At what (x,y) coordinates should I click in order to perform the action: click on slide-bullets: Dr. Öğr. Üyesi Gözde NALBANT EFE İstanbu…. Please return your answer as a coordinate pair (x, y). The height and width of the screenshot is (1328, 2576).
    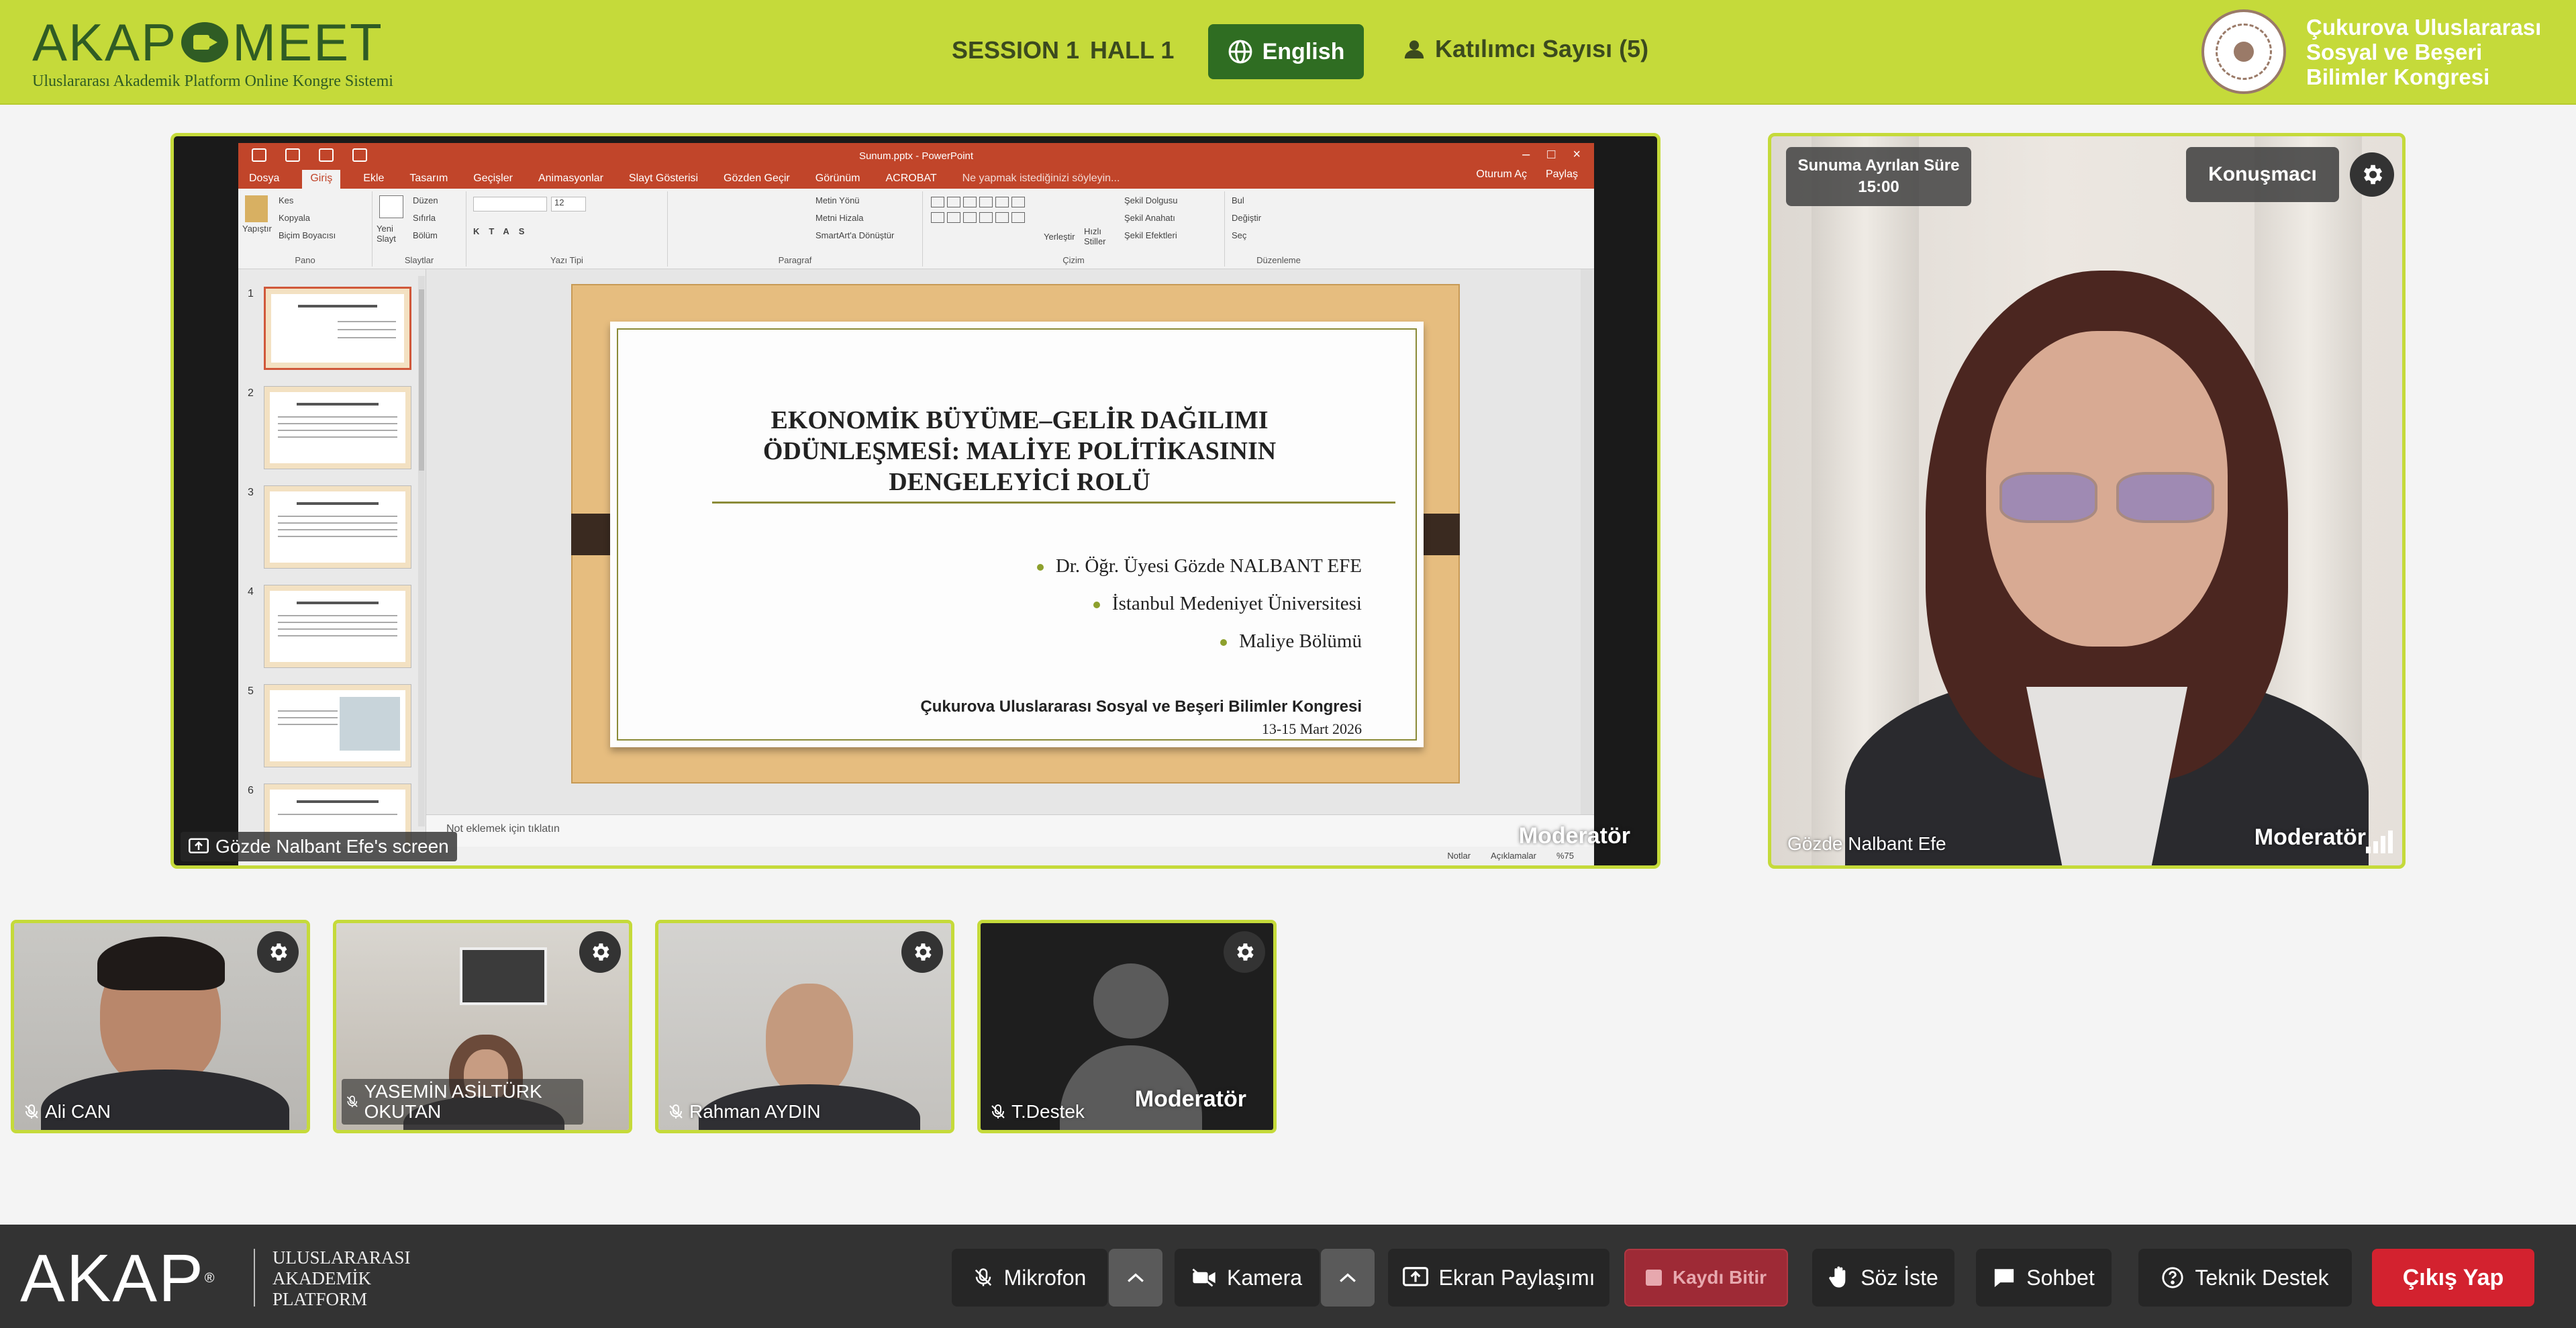
    Looking at the image, I should click on (1199, 603).